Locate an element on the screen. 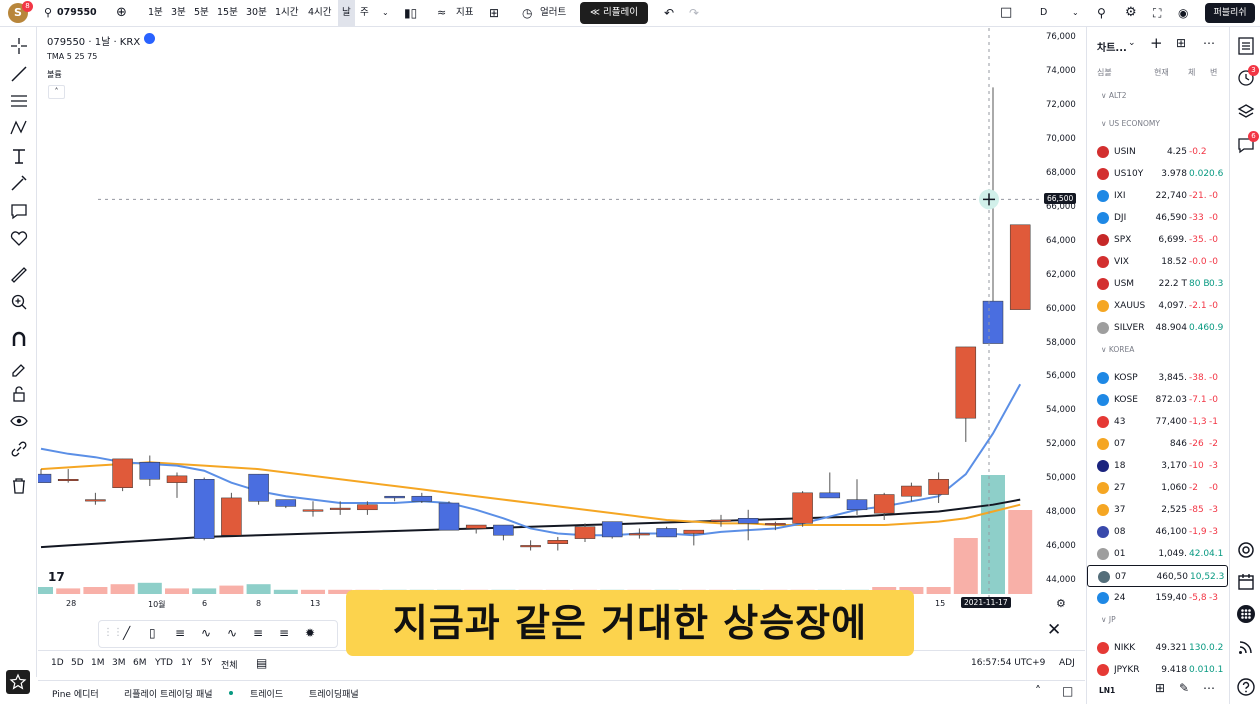 The width and height of the screenshot is (1260, 704). settings-icon: ⚙ is located at coordinates (1131, 13).